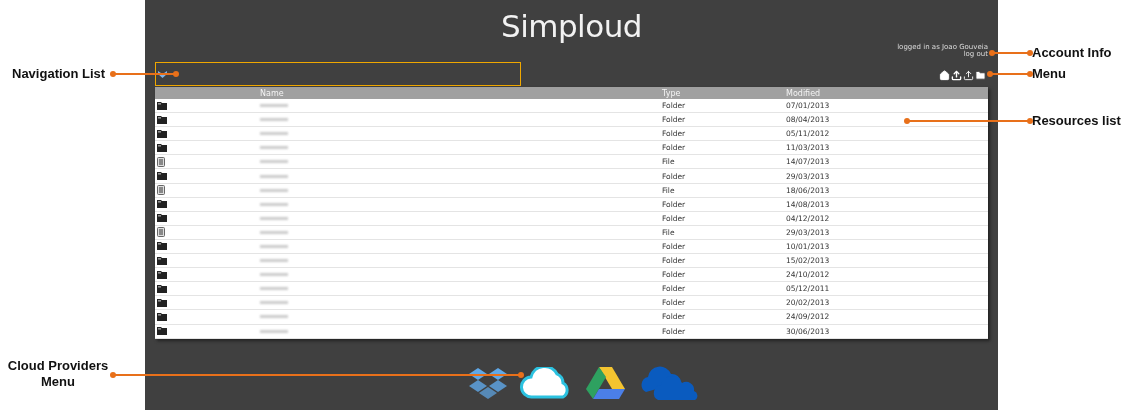  I want to click on annotation-label: Menu, so click(1049, 74).